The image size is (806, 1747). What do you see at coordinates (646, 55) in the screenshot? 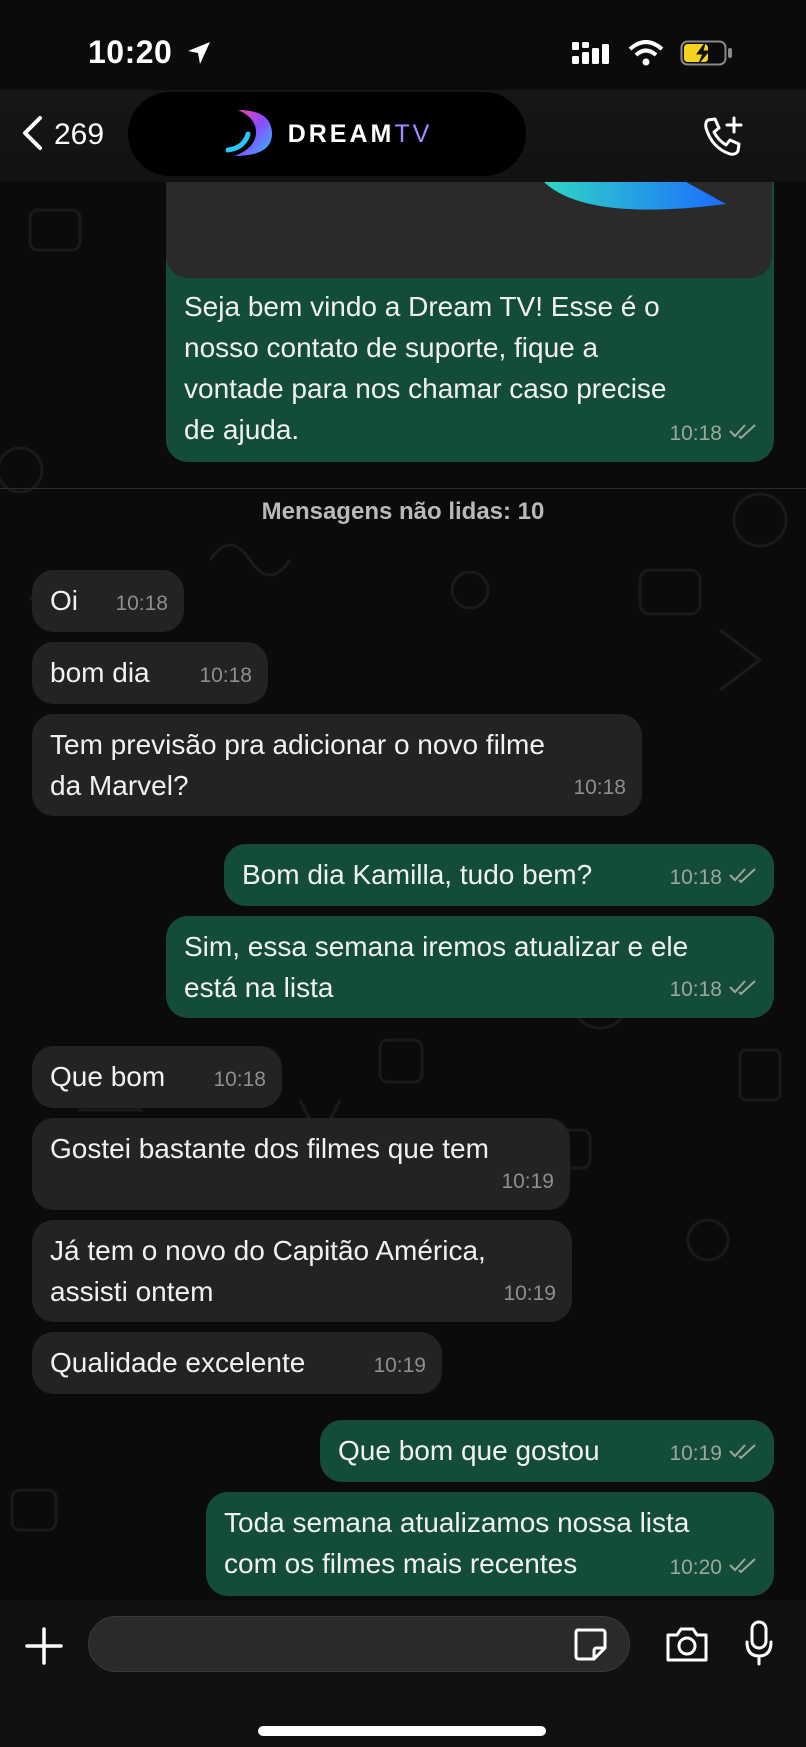
I see `wifi-icon` at bounding box center [646, 55].